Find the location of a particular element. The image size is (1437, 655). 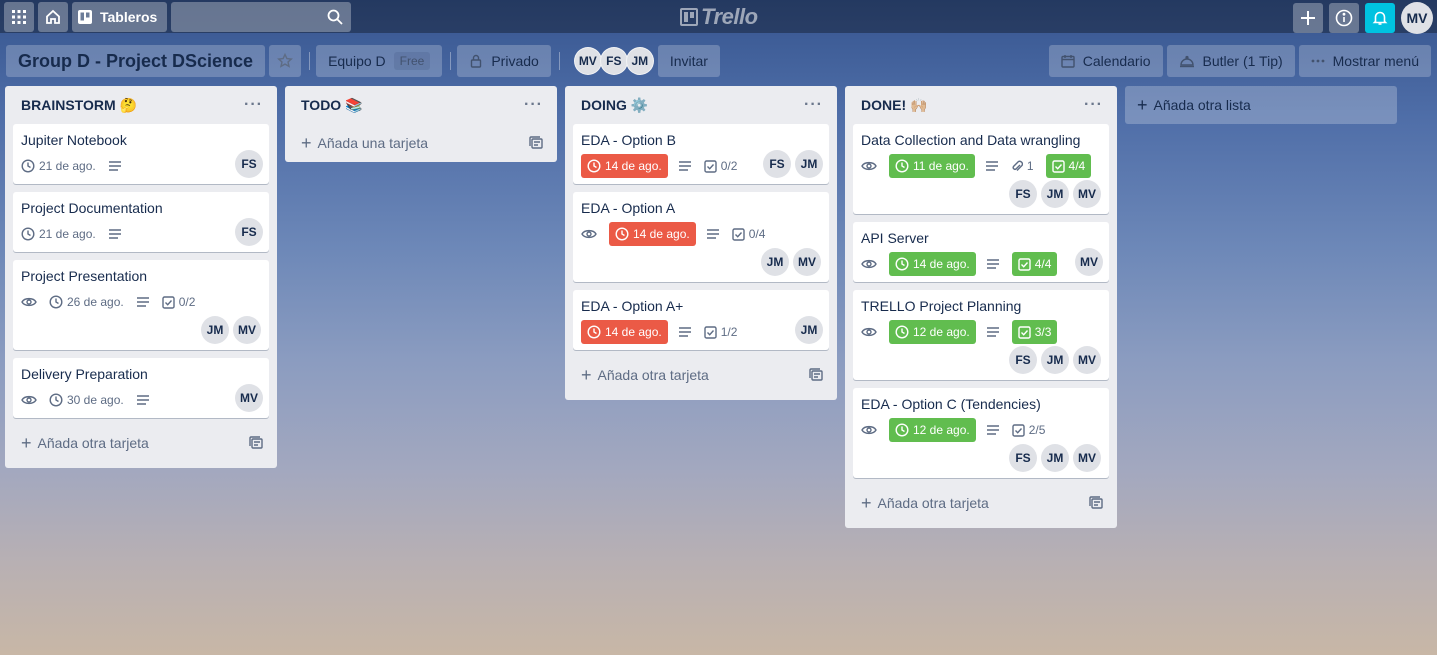

list-header: BRAINSTORM 🤔 ··· is located at coordinates (141, 105).